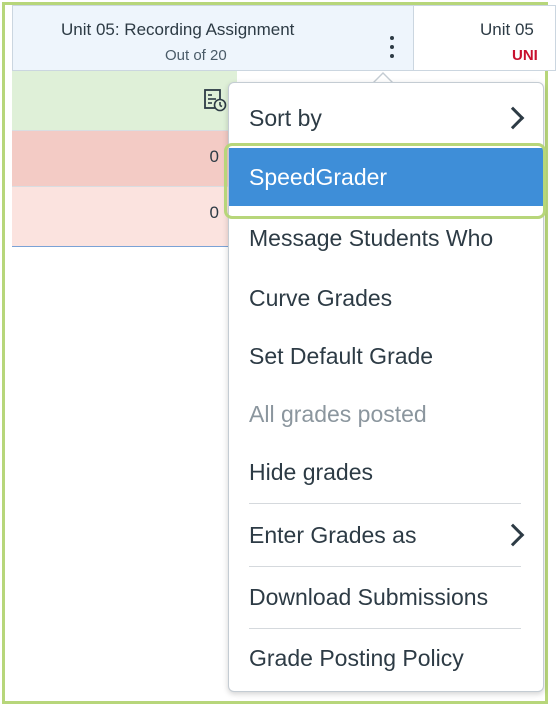 The image size is (556, 712). Describe the element at coordinates (196, 55) in the screenshot. I see `column-points: Out of 20` at that location.